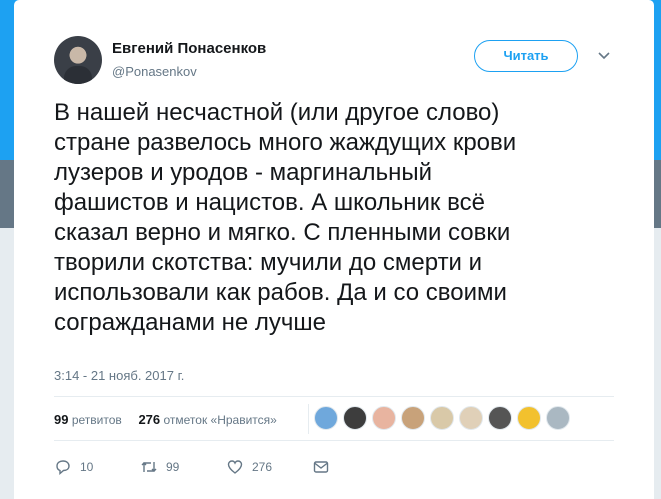 The height and width of the screenshot is (499, 661). I want to click on envelope-icon, so click(321, 467).